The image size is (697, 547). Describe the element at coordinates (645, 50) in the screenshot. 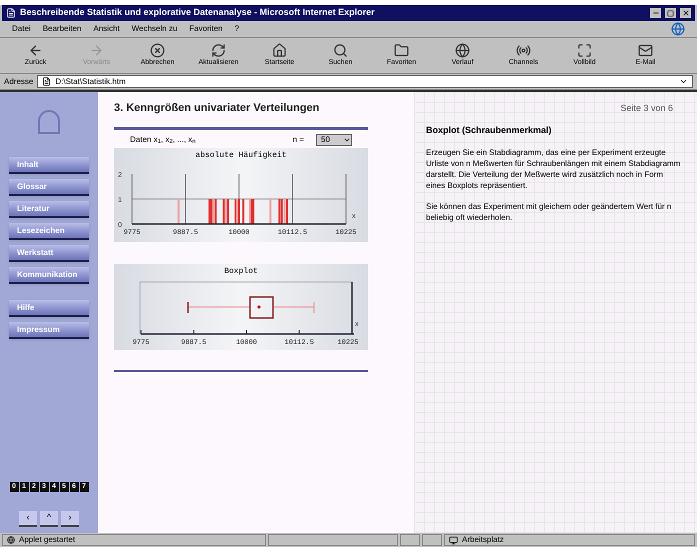

I see `mail-icon` at that location.